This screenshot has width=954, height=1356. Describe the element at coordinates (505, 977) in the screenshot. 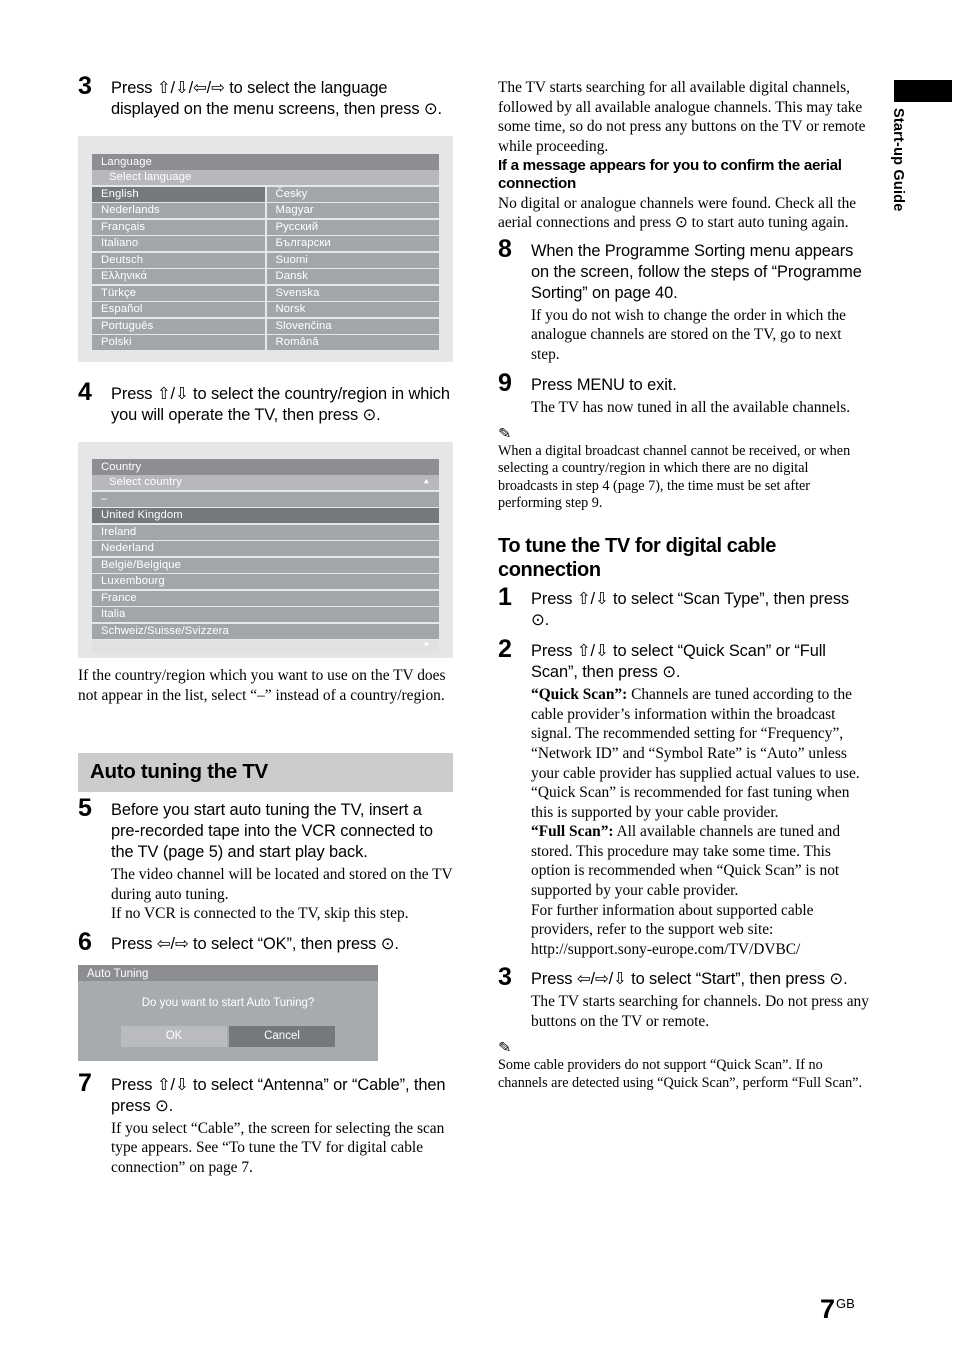

I see `cable-step-3-number: 3` at that location.